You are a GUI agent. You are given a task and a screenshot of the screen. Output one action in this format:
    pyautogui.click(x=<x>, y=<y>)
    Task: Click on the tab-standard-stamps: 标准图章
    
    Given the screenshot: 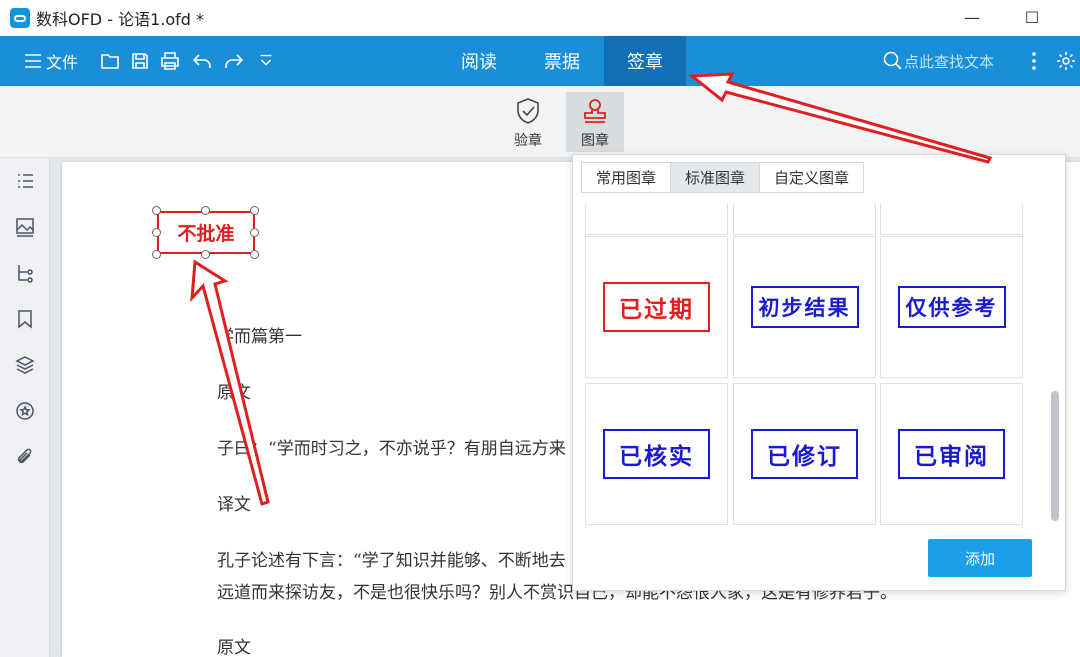 What is the action you would take?
    pyautogui.click(x=716, y=177)
    